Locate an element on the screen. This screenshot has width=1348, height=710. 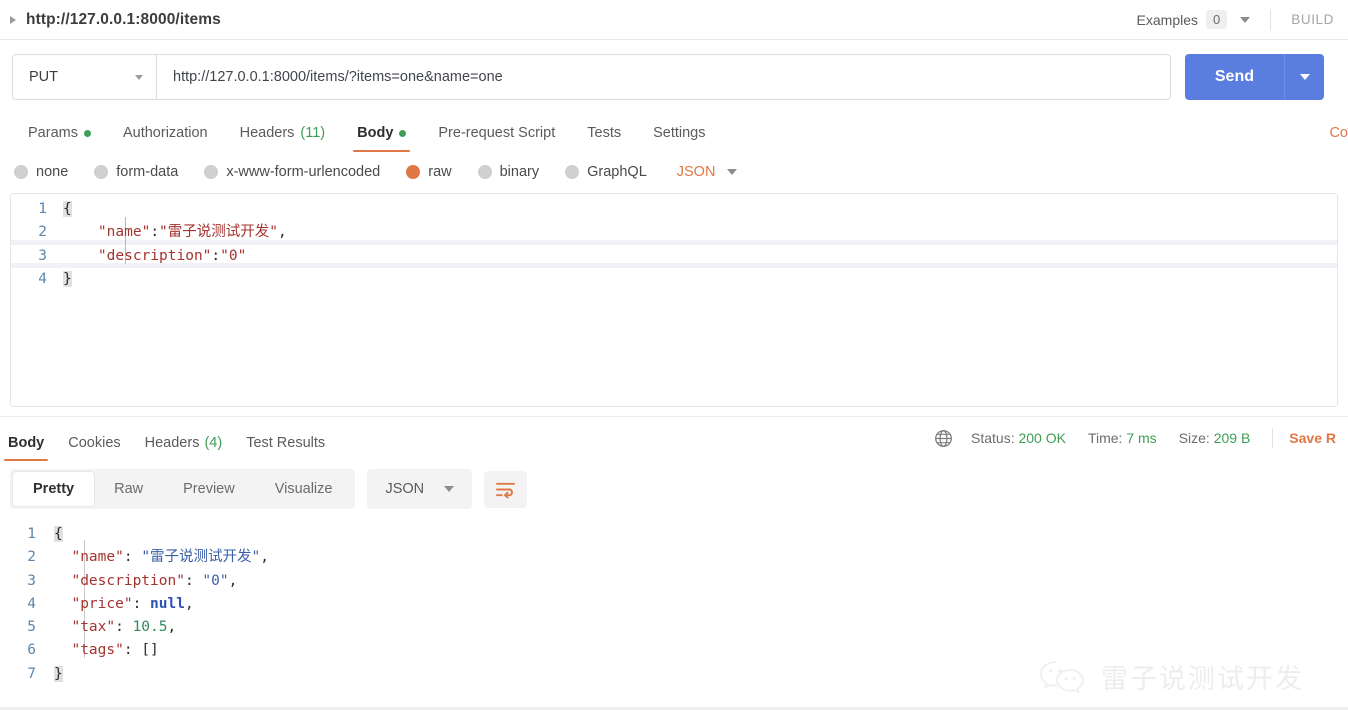
code-line-text: "price": null, is located at coordinates (124, 603).